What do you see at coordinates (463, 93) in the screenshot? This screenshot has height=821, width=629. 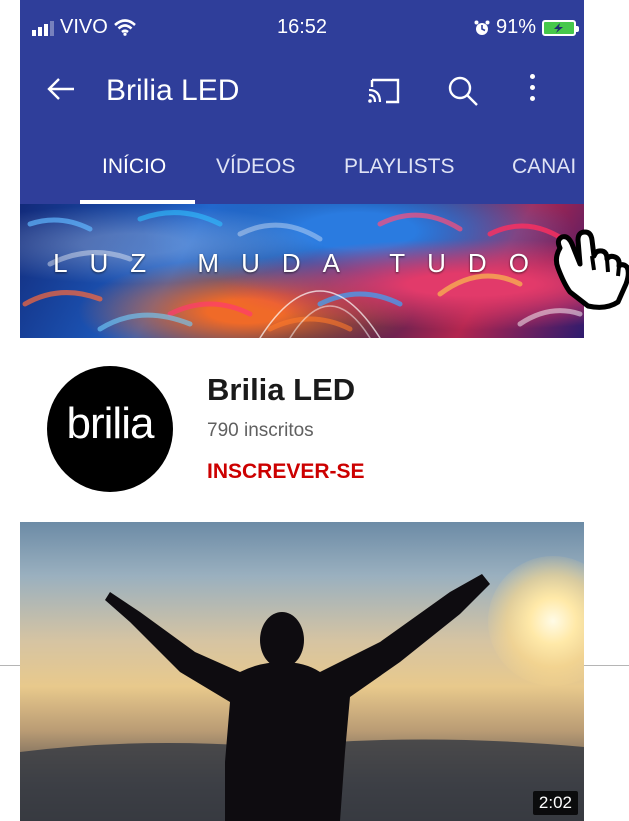 I see `search-icon` at bounding box center [463, 93].